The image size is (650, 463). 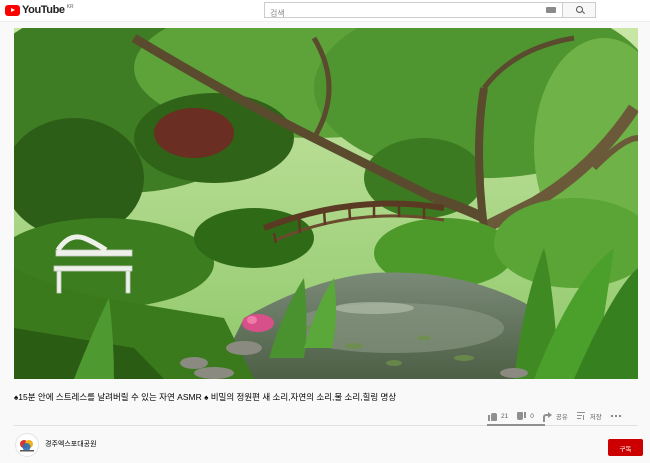 I want to click on save-playlist-icon, so click(x=581, y=416).